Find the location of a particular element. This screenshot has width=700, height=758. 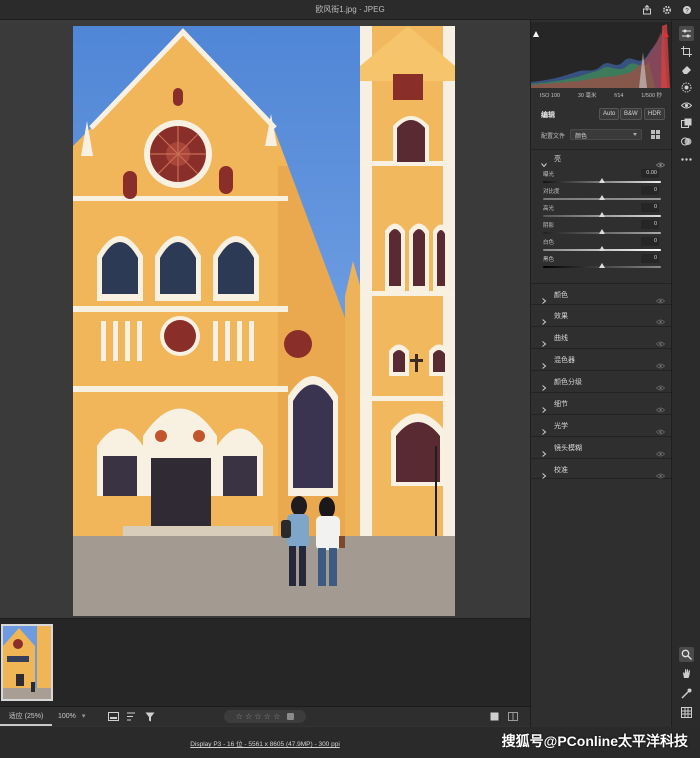

section-label: 混色器 is located at coordinates (564, 360).